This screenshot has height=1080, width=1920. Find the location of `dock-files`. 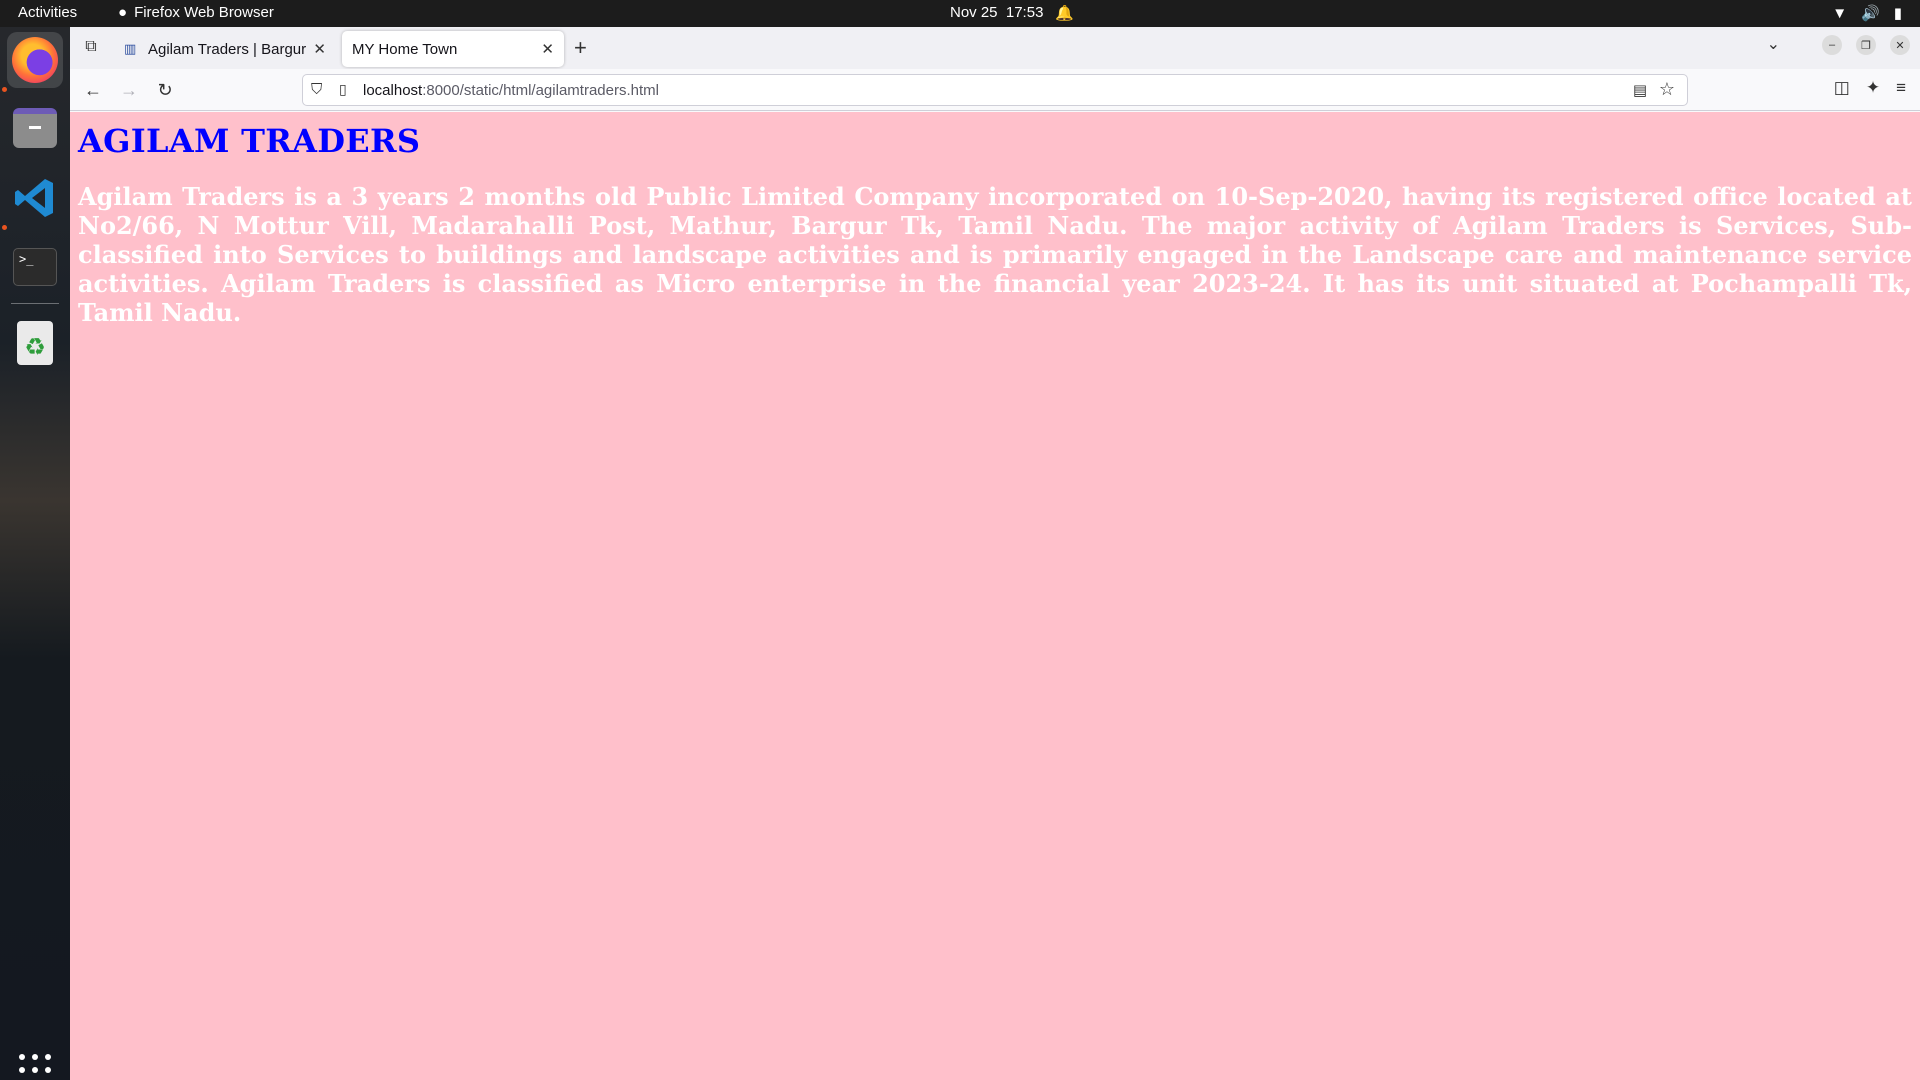

dock-files is located at coordinates (35, 128).